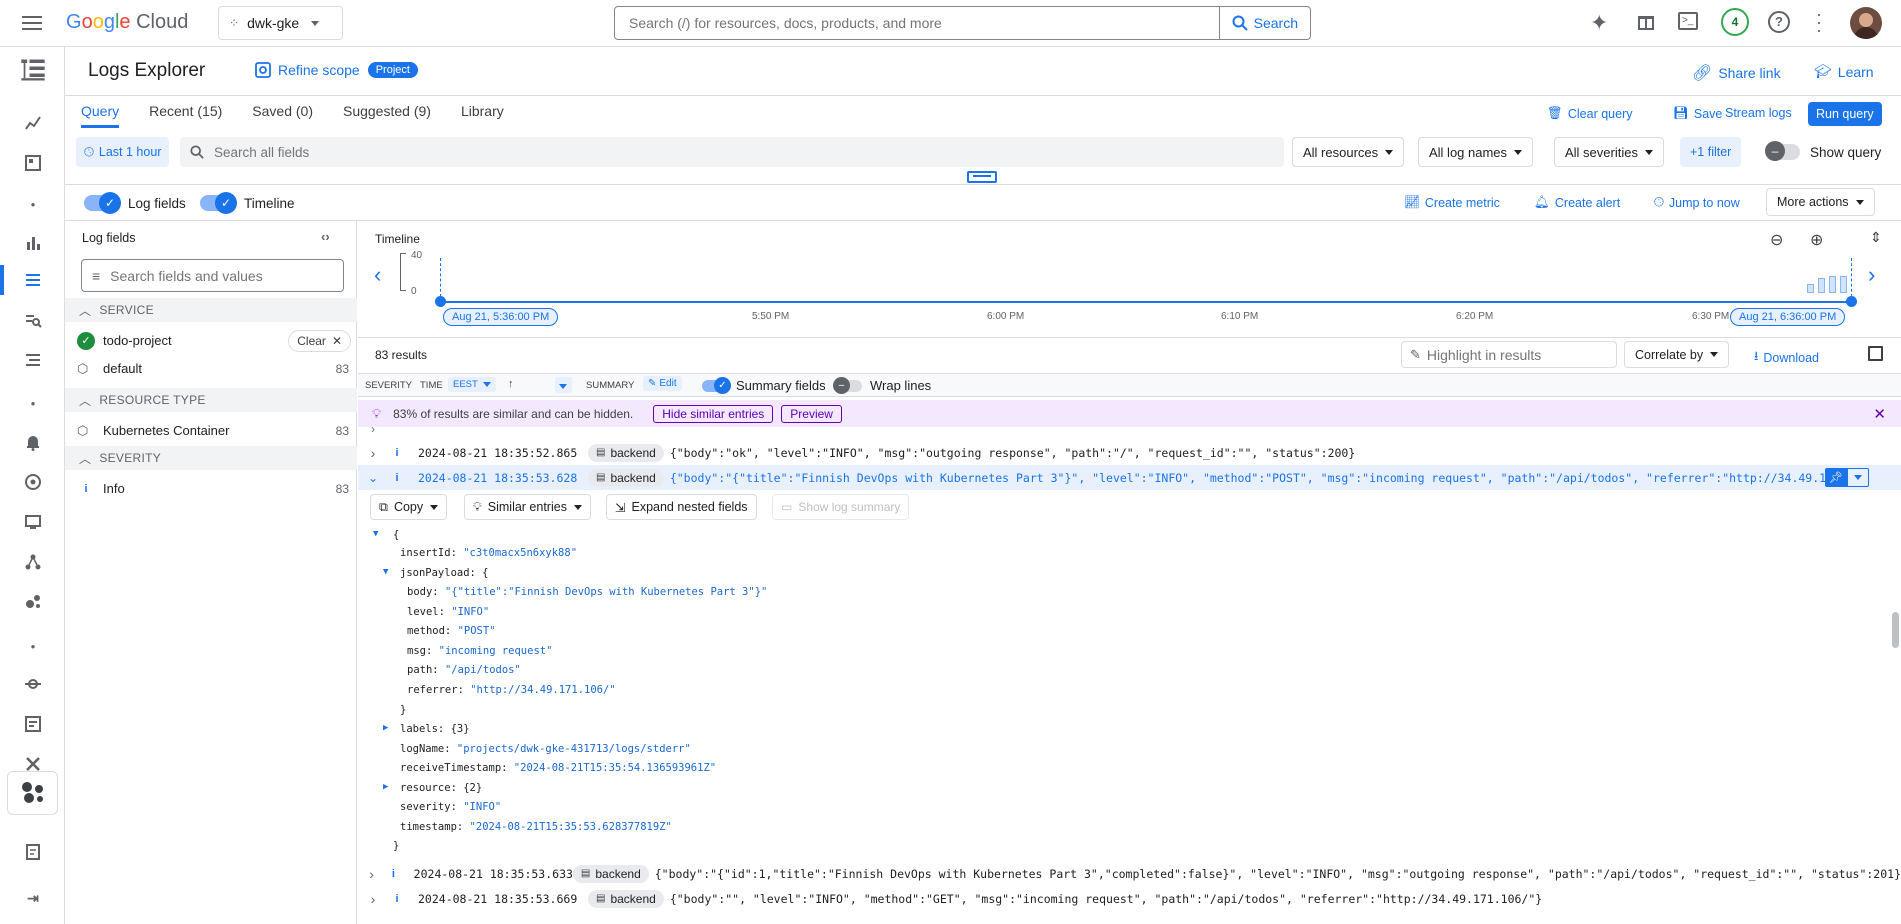 The height and width of the screenshot is (924, 1901). Describe the element at coordinates (33, 684) in the screenshot. I see `trace-icon` at that location.